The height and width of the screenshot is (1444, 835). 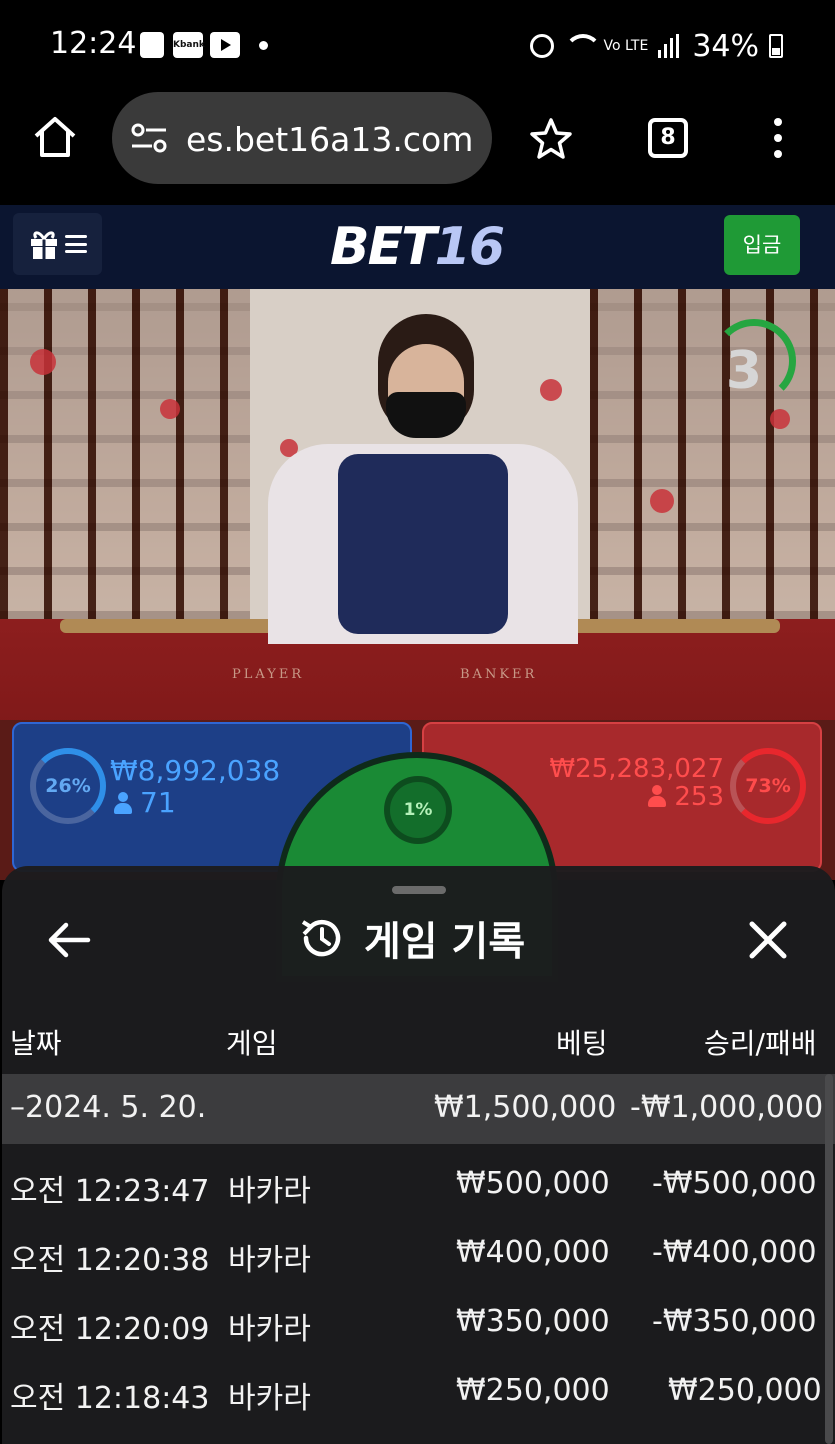 I want to click on folding-screen-right, so click(x=712, y=454).